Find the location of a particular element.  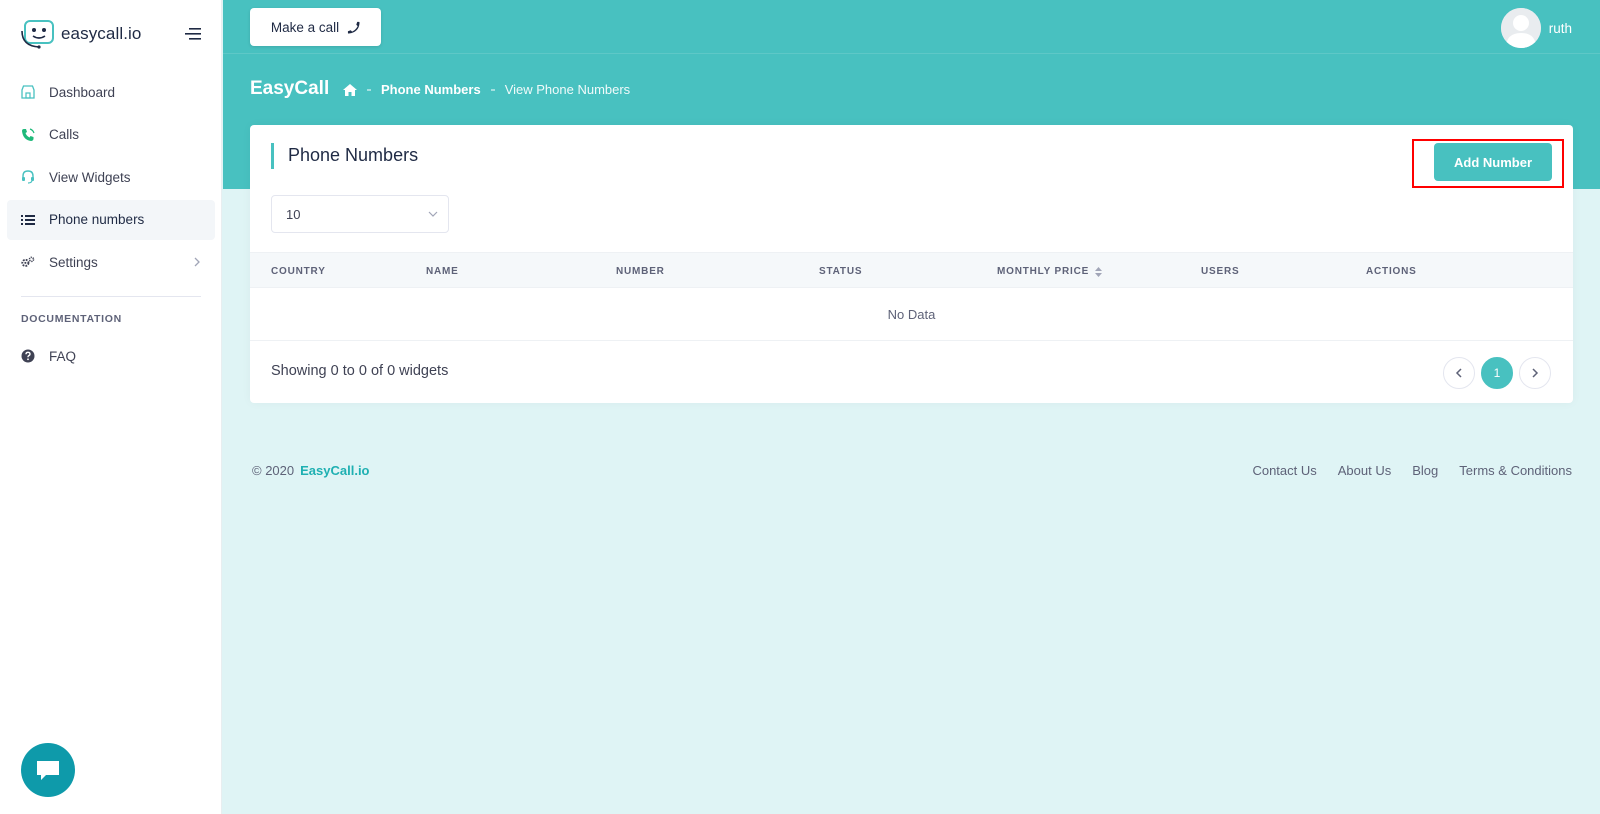

column-header-monthly-price: MONTHLY PRICE is located at coordinates (1050, 271).